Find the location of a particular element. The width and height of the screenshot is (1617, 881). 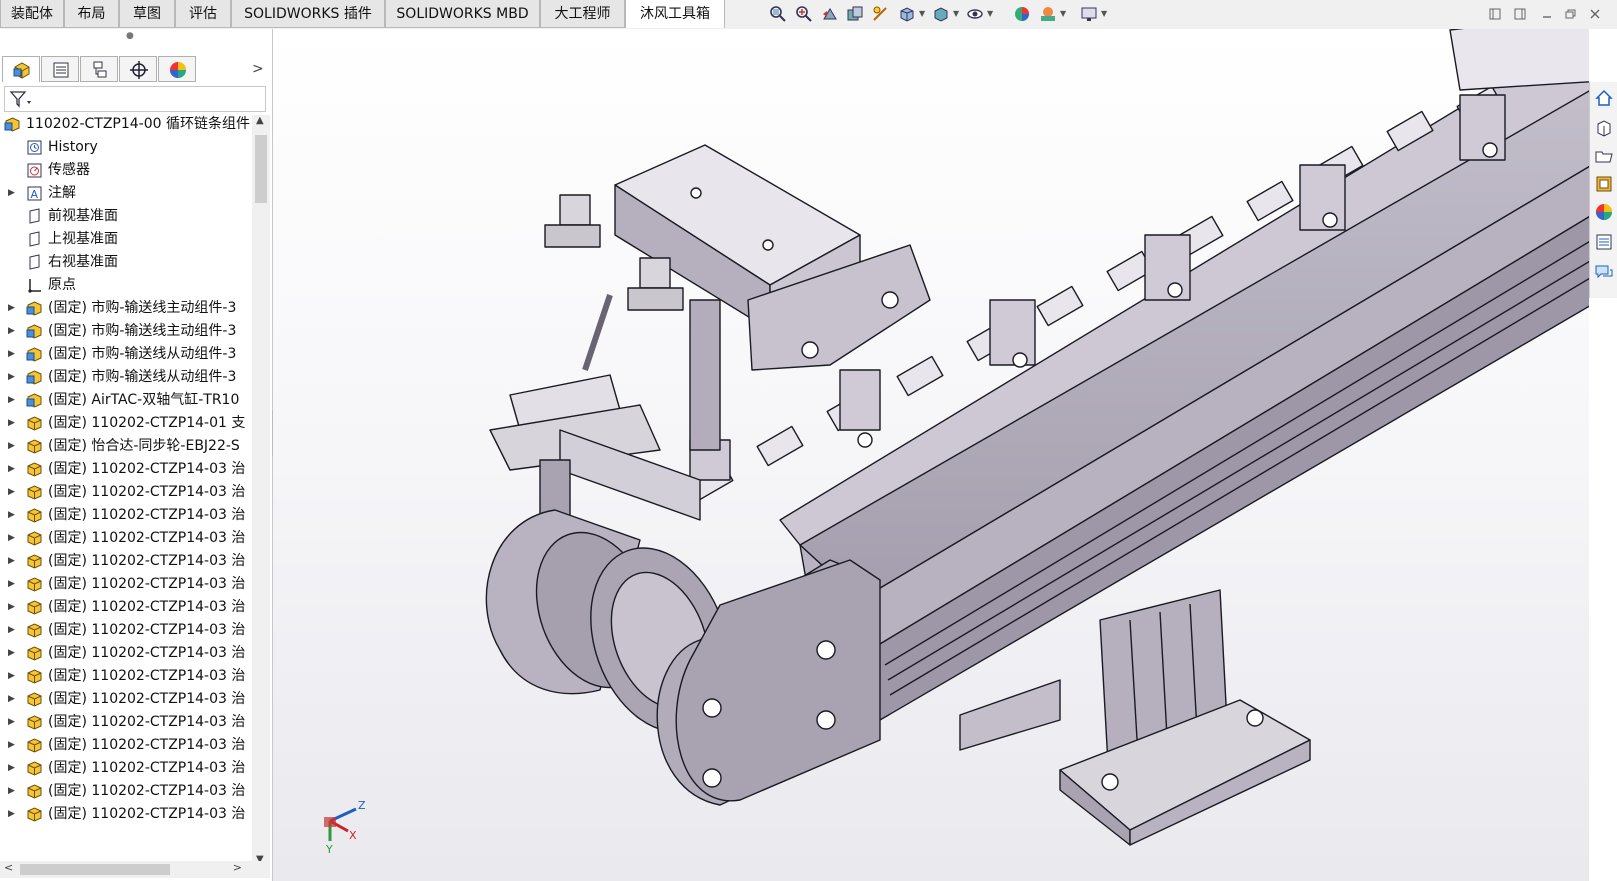

tab-display-manager is located at coordinates (177, 69).